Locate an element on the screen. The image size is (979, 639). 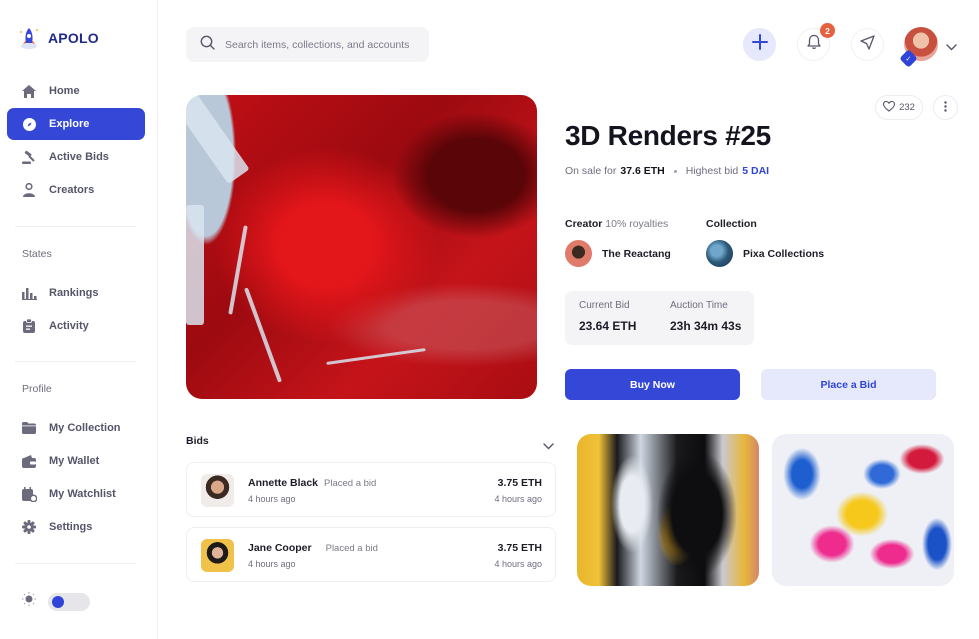
creator-label: Creator 10% royalties is located at coordinates (616, 224).